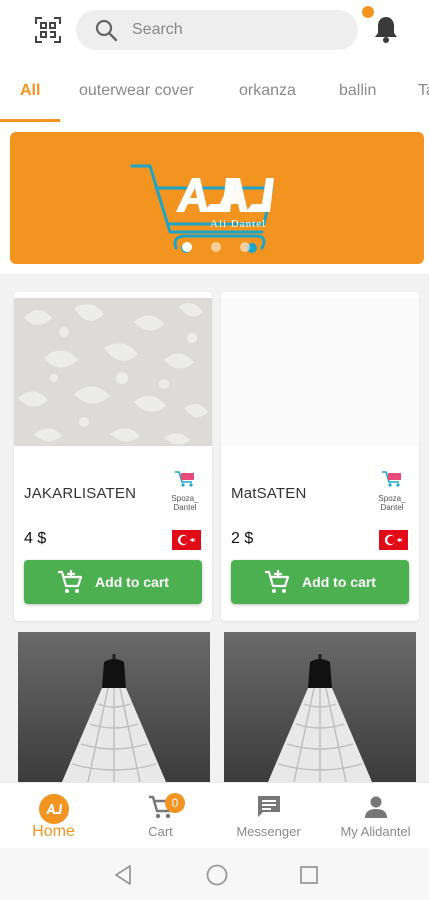  I want to click on nav-messenger-label: Messenger, so click(268, 831).